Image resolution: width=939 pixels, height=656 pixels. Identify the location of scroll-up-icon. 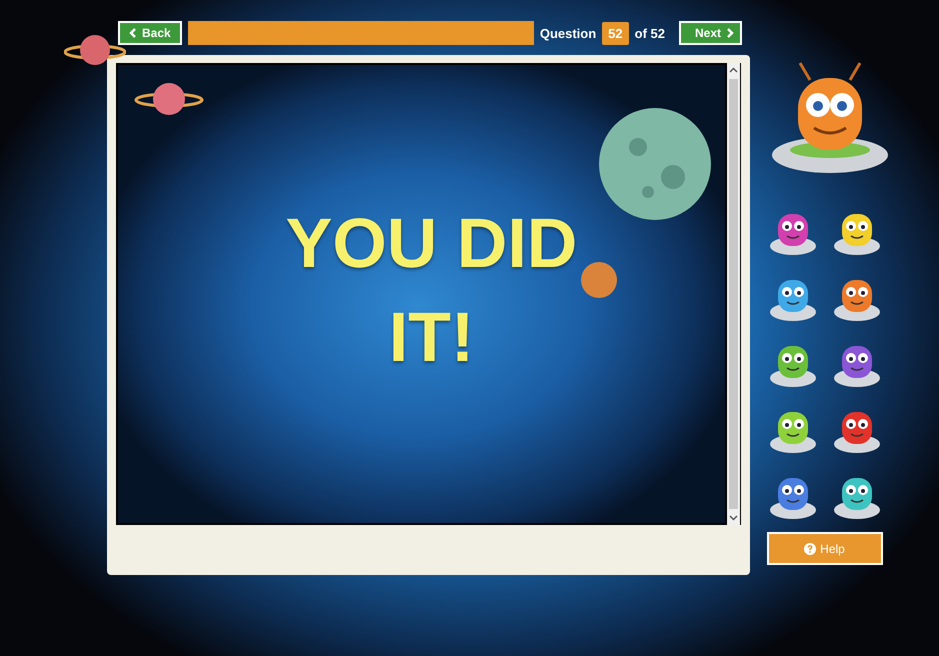
(733, 70).